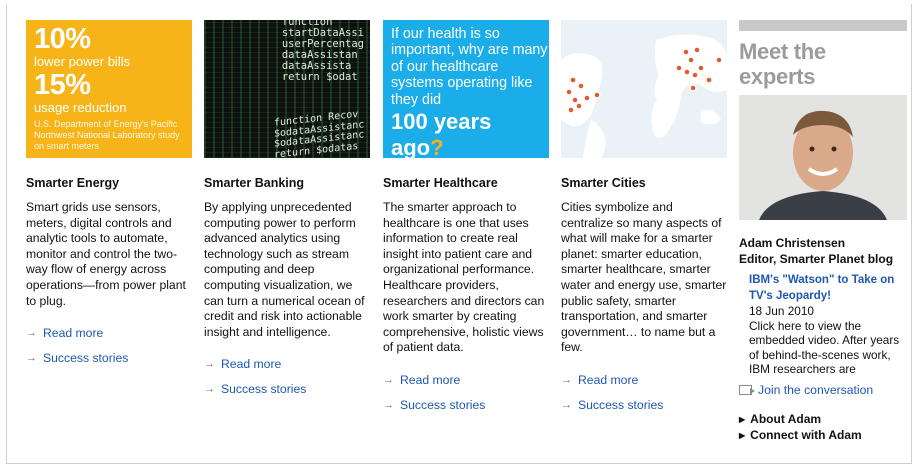  I want to click on healthcare-question-mark: ?, so click(437, 146).